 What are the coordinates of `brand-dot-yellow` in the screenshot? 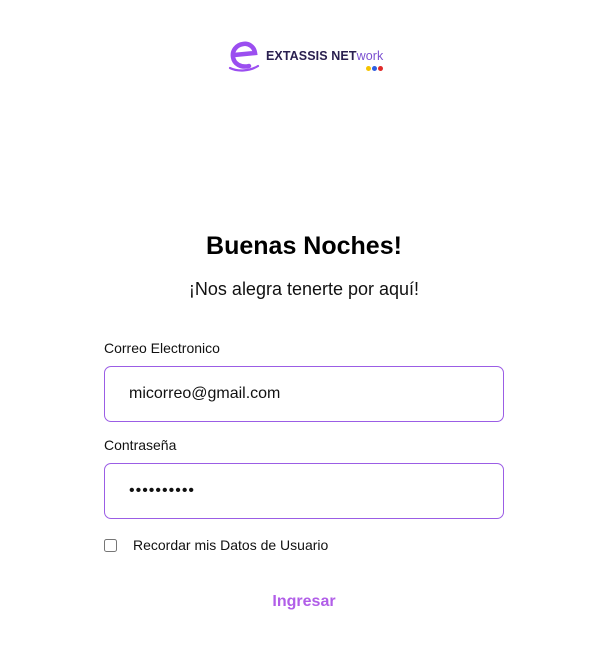 It's located at (369, 69).